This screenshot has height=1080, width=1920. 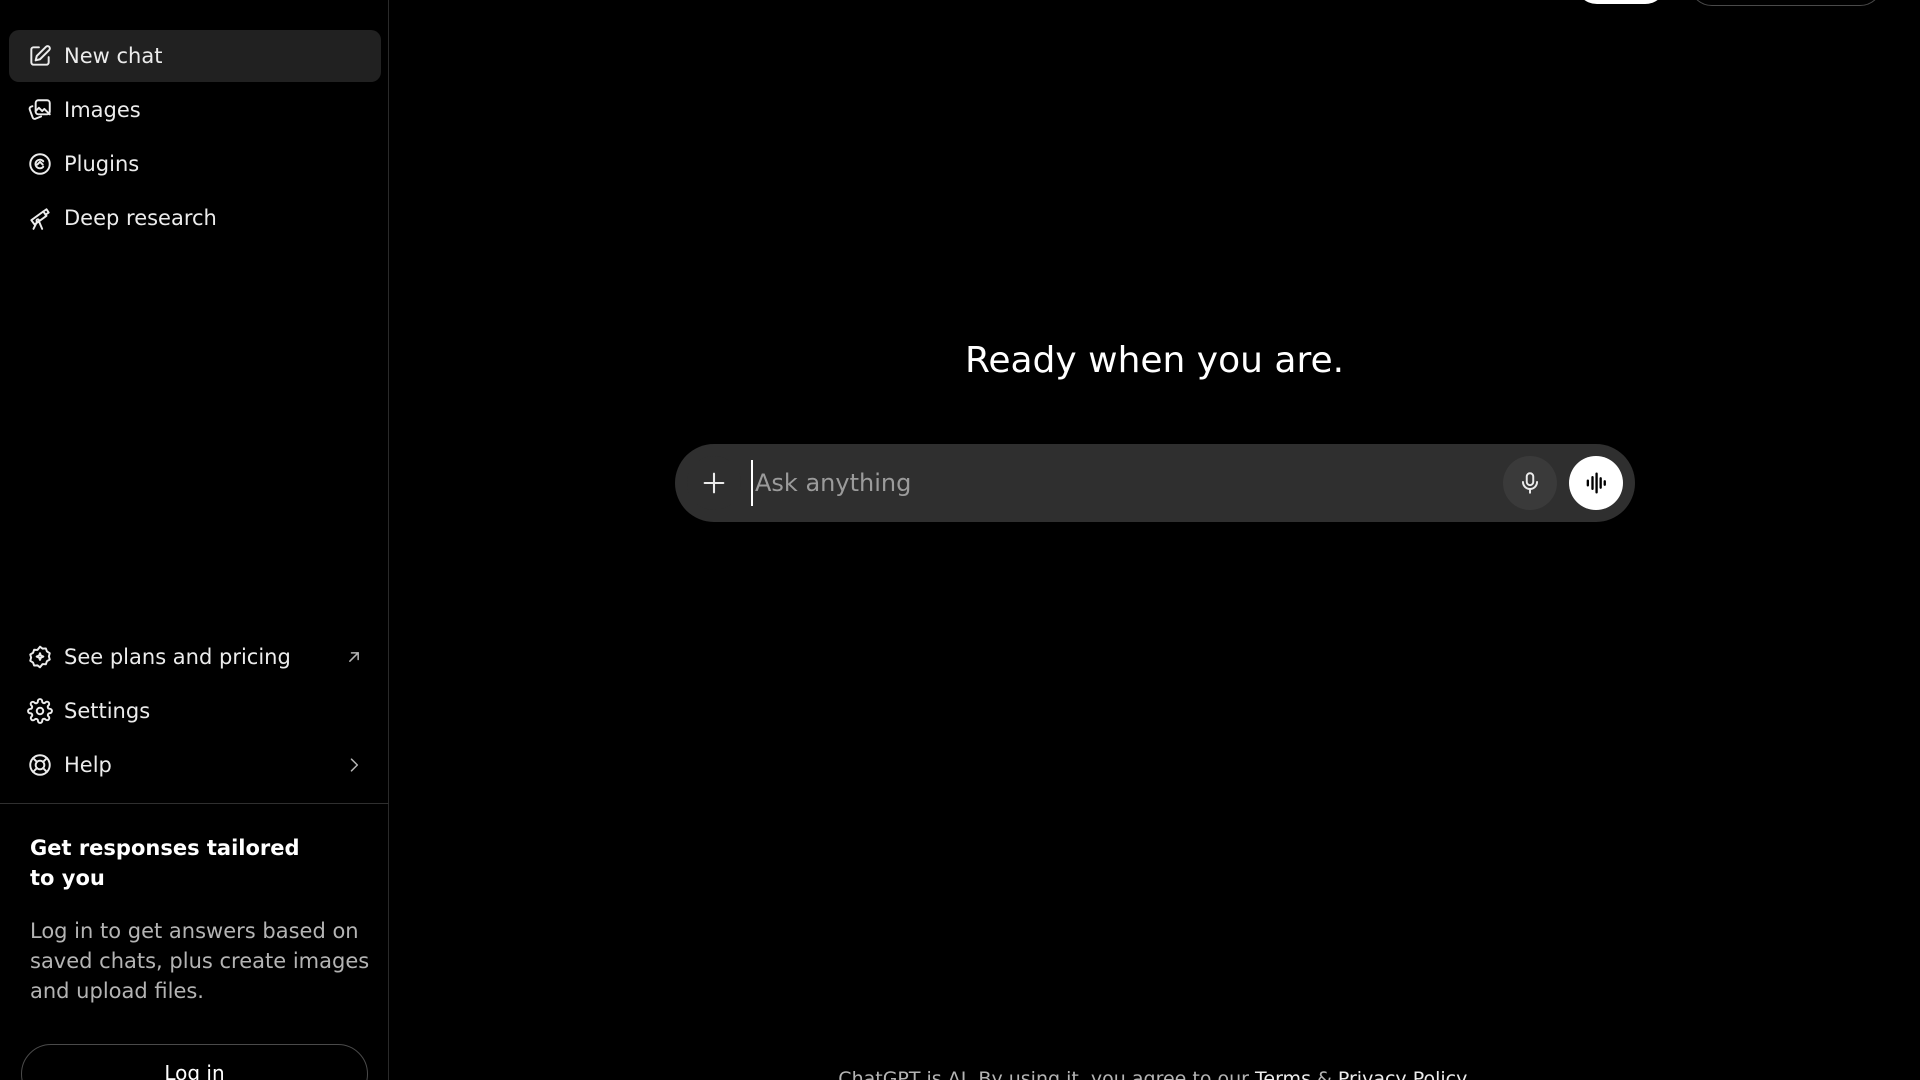 I want to click on sidebar-divider, so click(x=194, y=803).